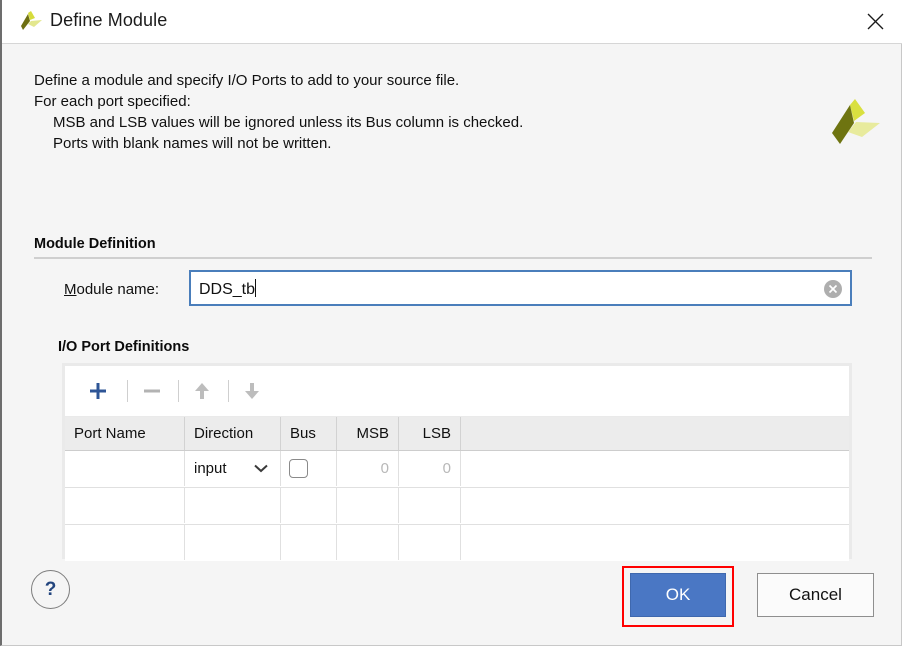 The height and width of the screenshot is (646, 902). I want to click on module-name-label: Module name:, so click(111, 289).